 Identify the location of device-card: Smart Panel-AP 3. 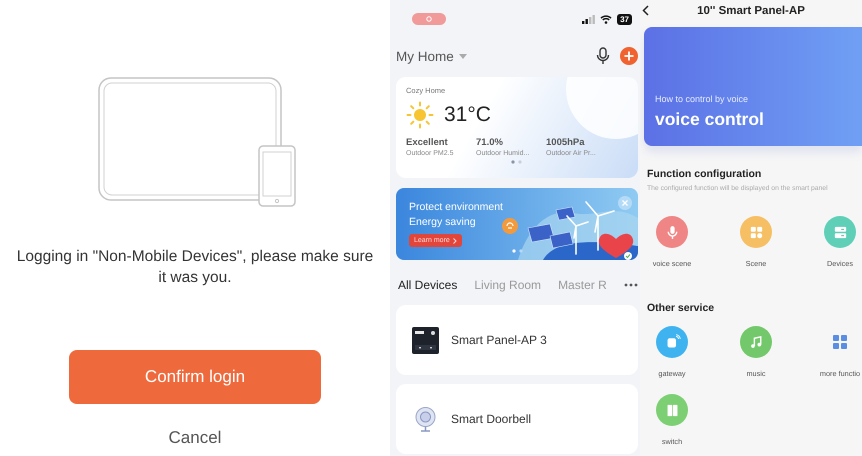
(517, 340).